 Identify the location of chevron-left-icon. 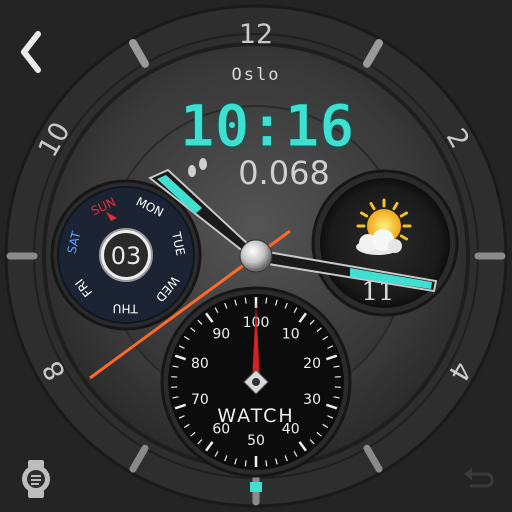
(31, 52).